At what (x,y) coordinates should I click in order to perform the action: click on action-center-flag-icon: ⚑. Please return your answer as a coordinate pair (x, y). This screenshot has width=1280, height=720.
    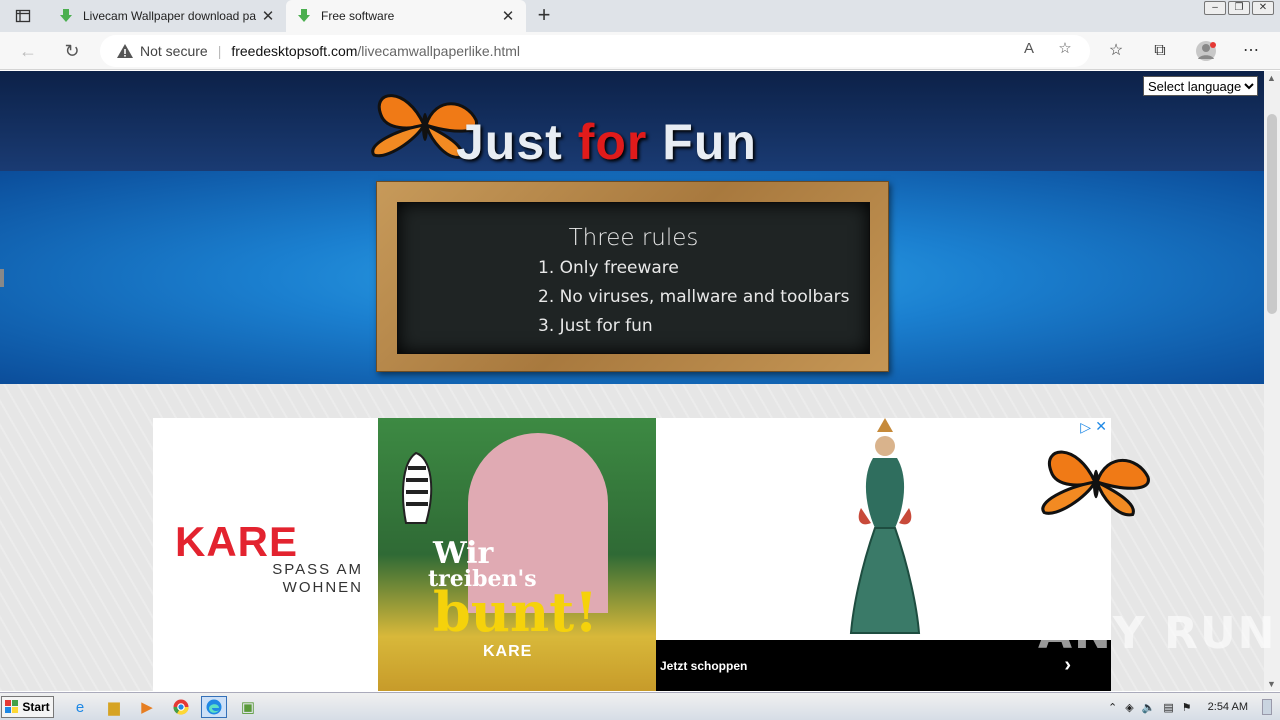
    Looking at the image, I should click on (1187, 707).